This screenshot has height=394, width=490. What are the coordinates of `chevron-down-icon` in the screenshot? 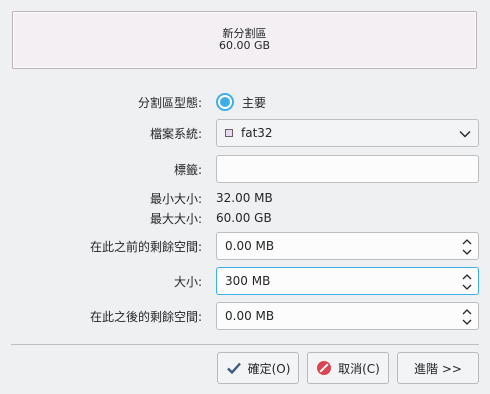 It's located at (465, 134).